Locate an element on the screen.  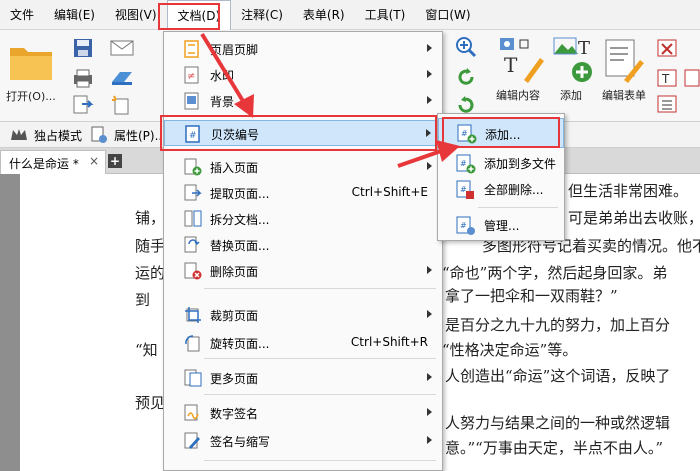
annotation-arrow-down-head is located at coordinates (244, 106).